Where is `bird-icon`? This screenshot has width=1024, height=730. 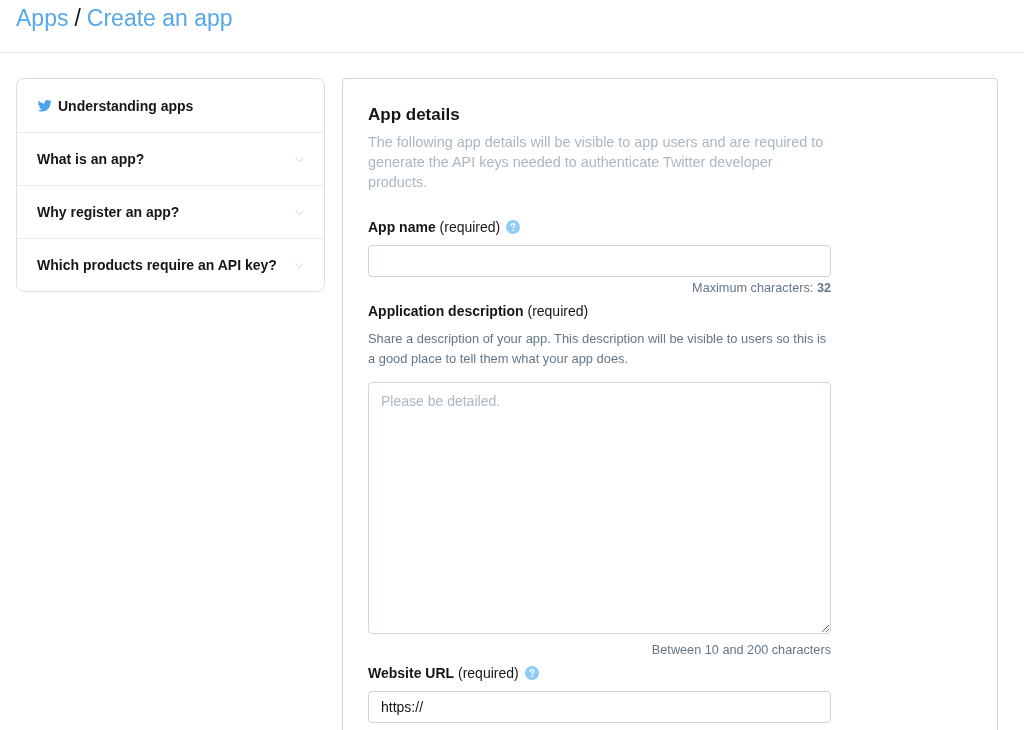 bird-icon is located at coordinates (44, 105).